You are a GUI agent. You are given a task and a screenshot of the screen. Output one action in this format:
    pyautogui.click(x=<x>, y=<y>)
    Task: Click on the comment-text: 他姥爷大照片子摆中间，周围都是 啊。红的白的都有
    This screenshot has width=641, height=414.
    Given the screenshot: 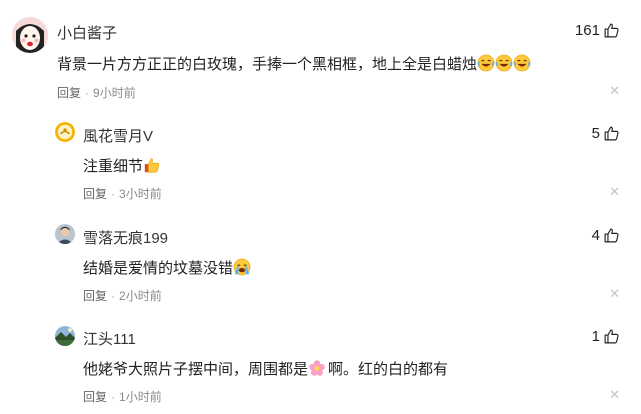 What is the action you would take?
    pyautogui.click(x=265, y=369)
    